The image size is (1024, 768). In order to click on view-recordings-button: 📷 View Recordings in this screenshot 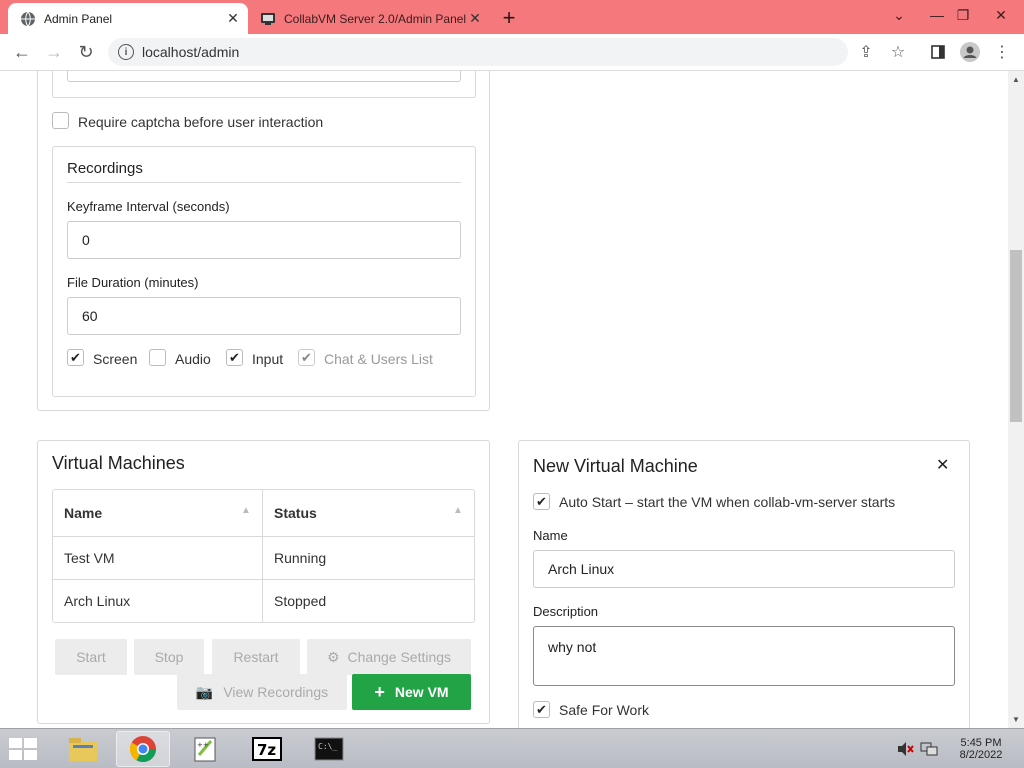, I will do `click(262, 692)`.